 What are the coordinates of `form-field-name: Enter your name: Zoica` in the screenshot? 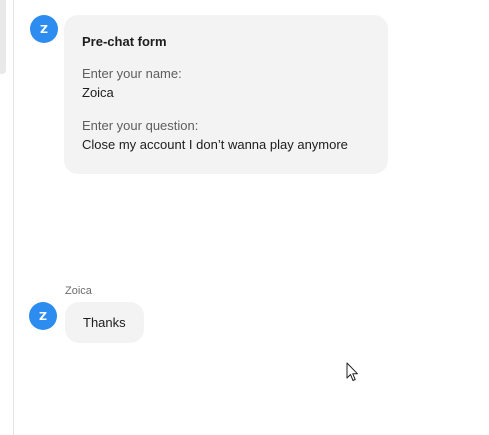 It's located at (226, 83).